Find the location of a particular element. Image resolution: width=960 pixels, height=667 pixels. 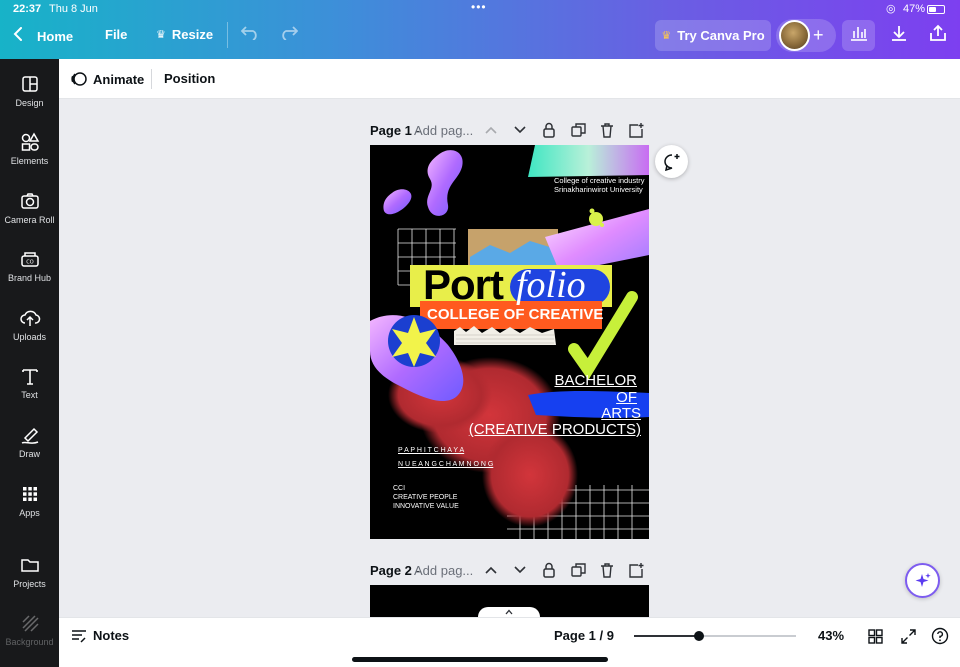

animate-icon is located at coordinates (79, 79).